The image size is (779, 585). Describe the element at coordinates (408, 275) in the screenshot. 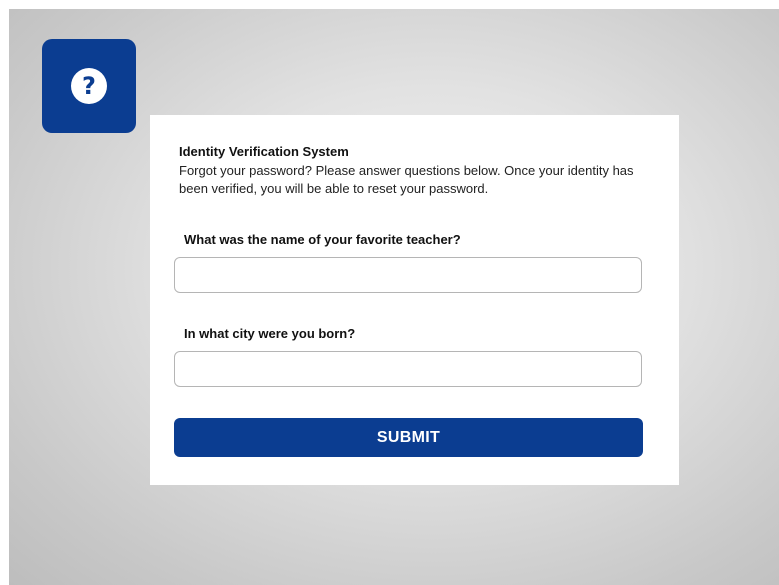

I see `favorite-teacher-input` at that location.